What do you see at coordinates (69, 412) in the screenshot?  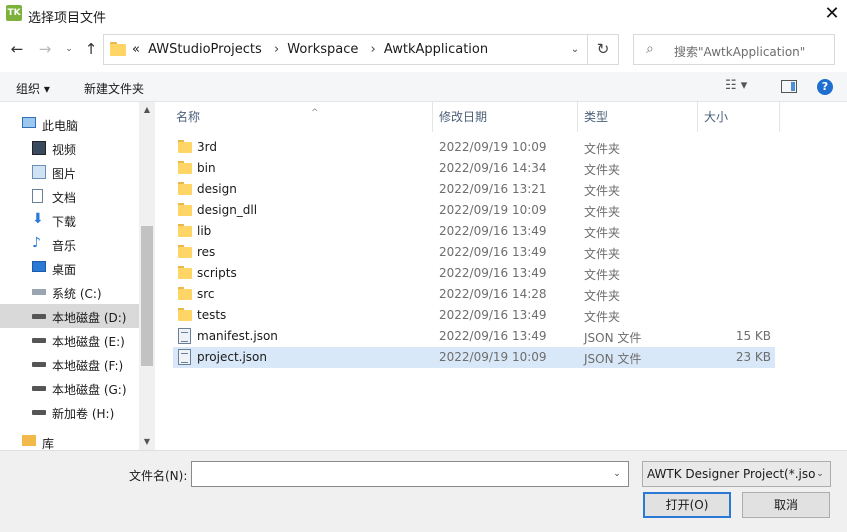 I see `sidebar-item-13: 新加卷 (H:)` at bounding box center [69, 412].